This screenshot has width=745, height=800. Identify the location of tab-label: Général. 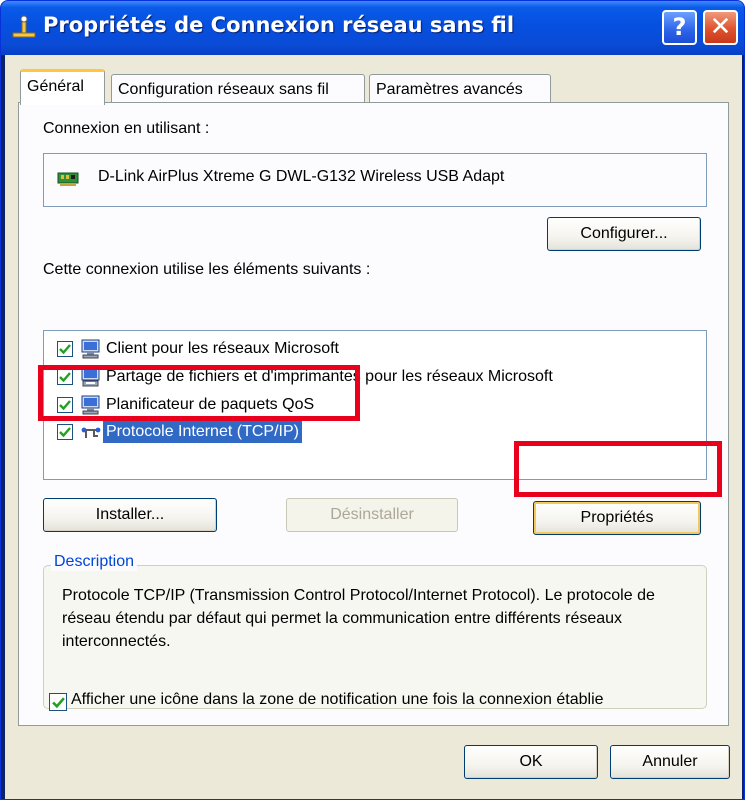
(55, 86).